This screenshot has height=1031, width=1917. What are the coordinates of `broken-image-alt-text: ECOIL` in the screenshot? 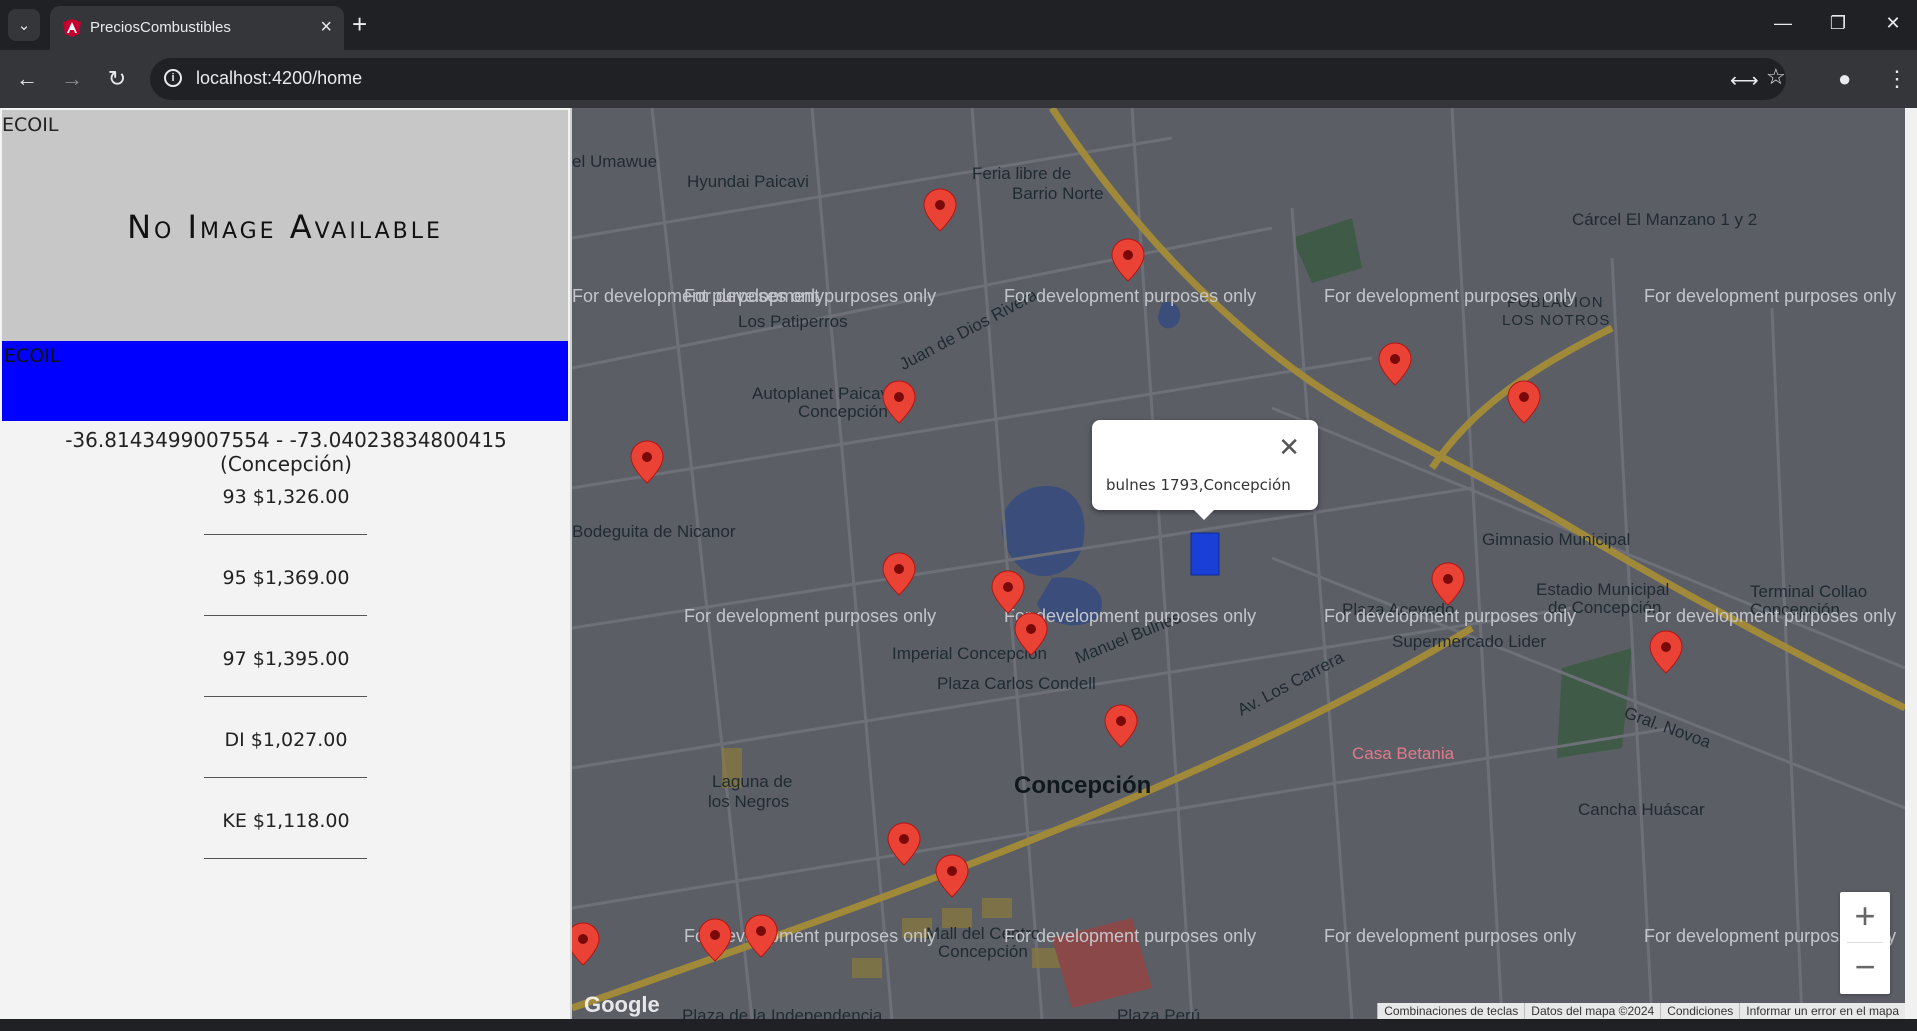 It's located at (30, 125).